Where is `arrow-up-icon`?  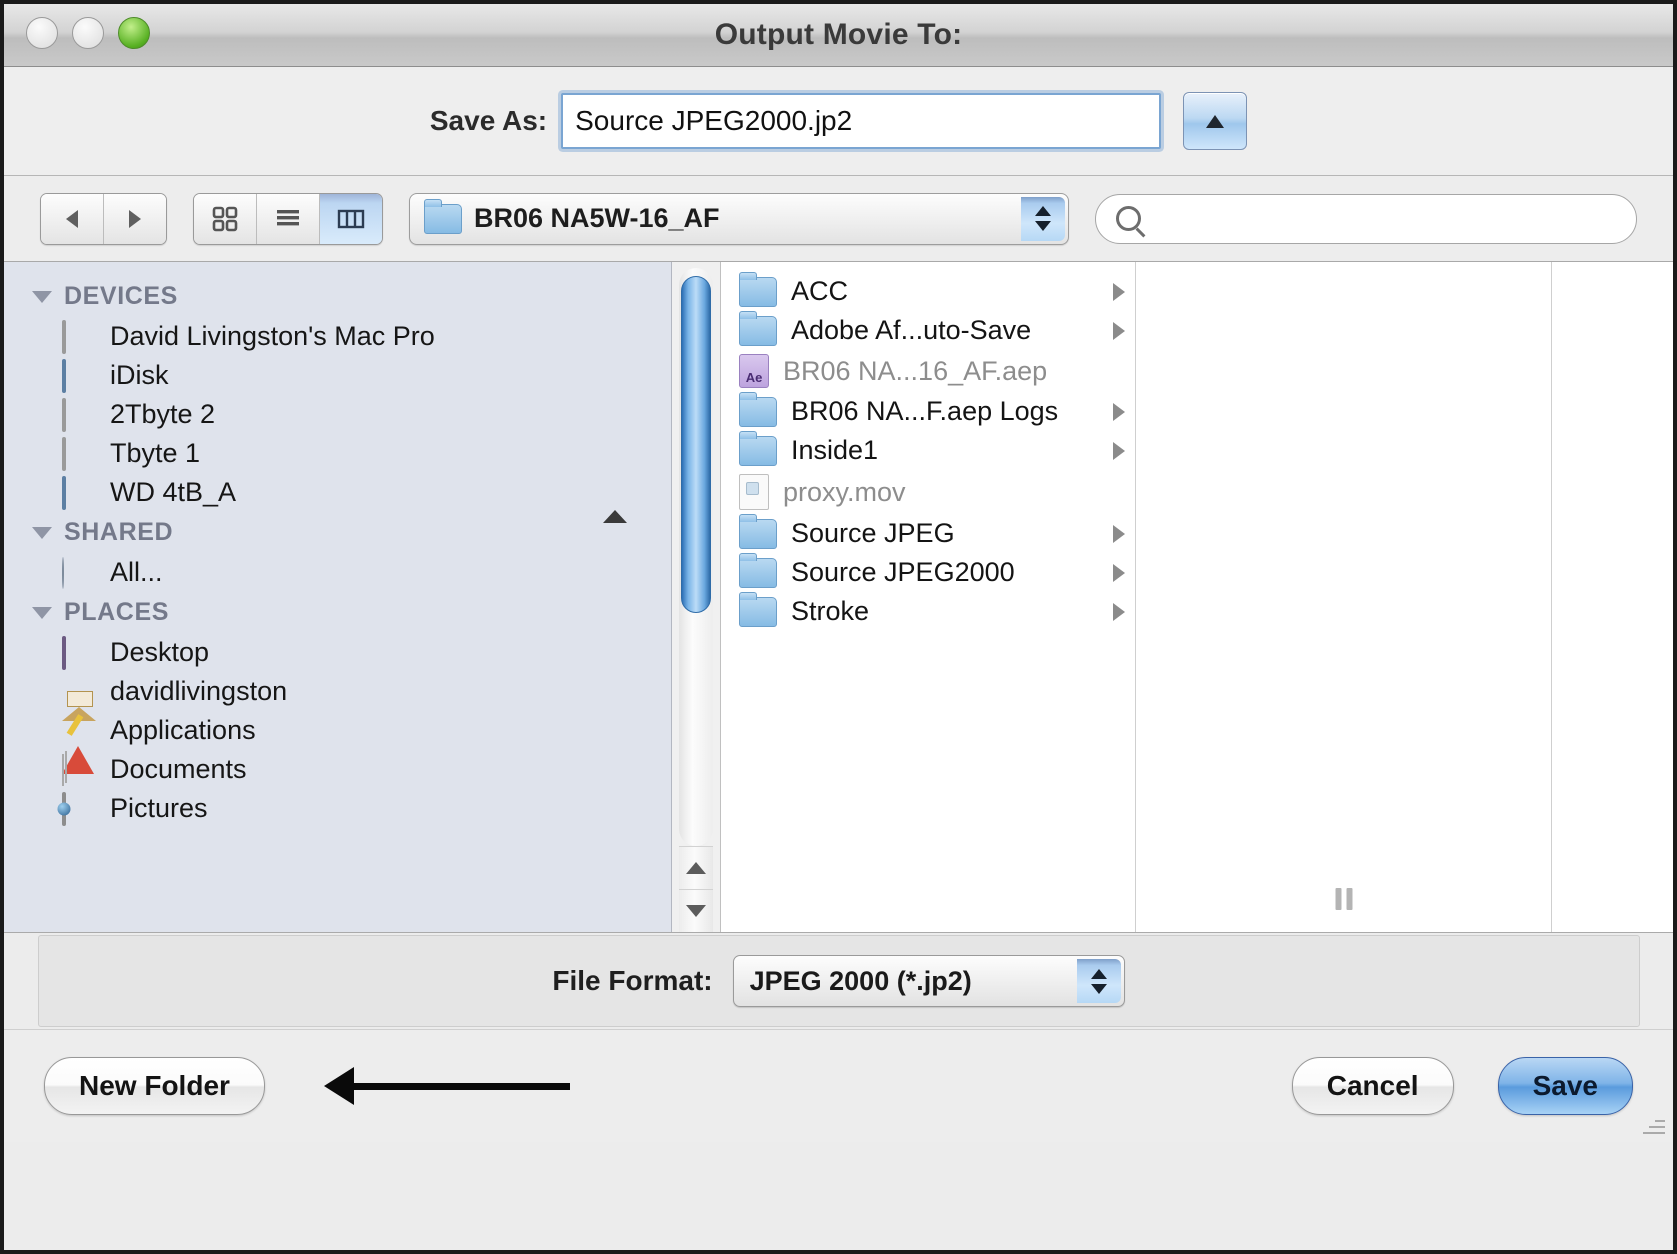 arrow-up-icon is located at coordinates (696, 868).